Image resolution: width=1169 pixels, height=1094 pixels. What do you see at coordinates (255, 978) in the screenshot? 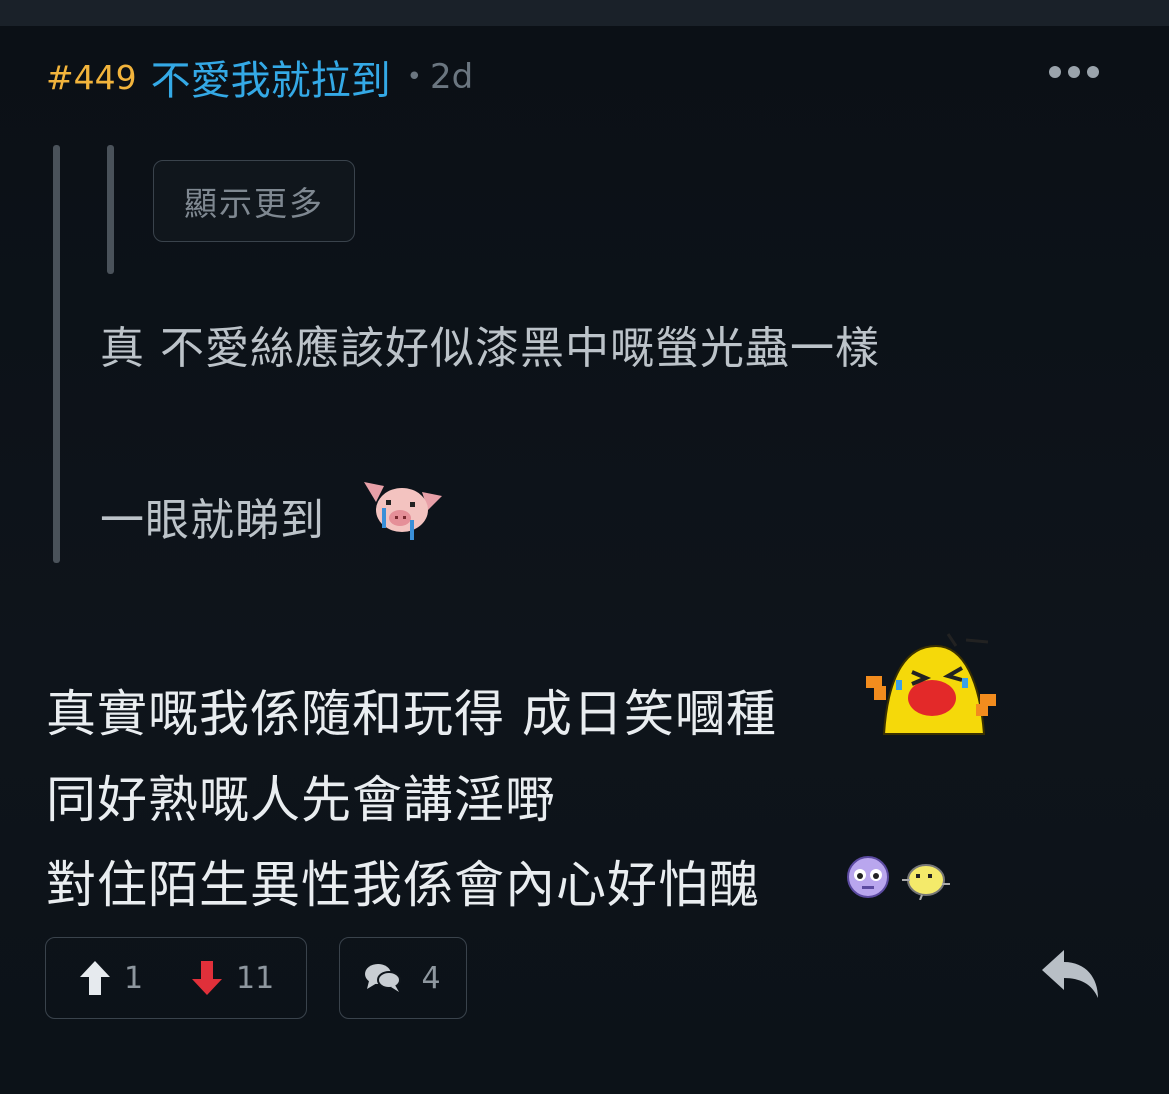
I see `downvote-count: 11` at bounding box center [255, 978].